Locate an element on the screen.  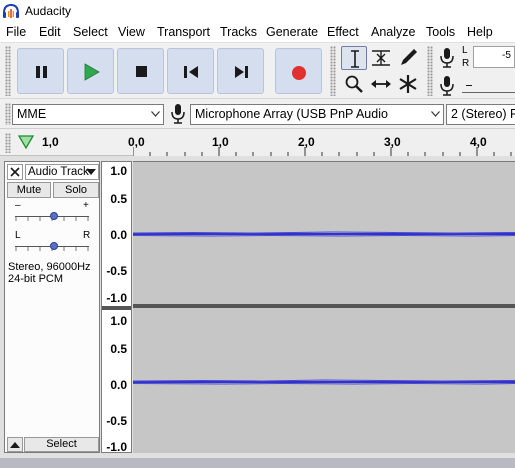
recording-channels-select: 2 (Stereo) Re is located at coordinates (480, 114).